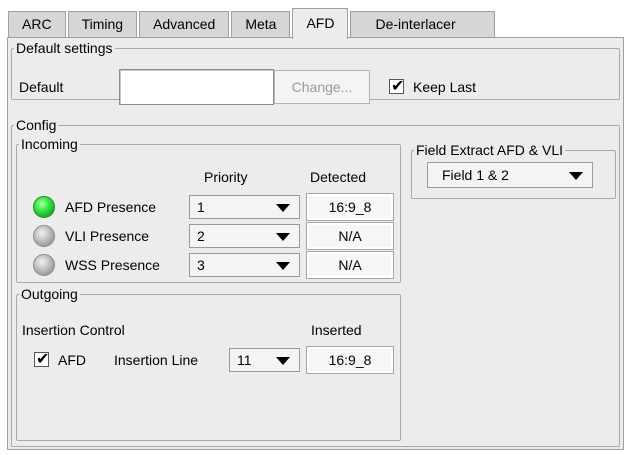  I want to click on vli-priority-value: 2, so click(201, 236).